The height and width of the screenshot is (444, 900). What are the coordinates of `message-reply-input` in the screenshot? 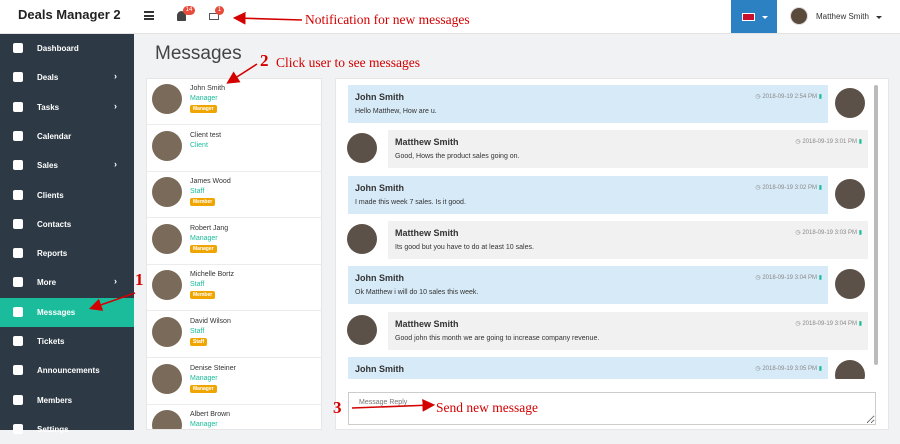 It's located at (612, 408).